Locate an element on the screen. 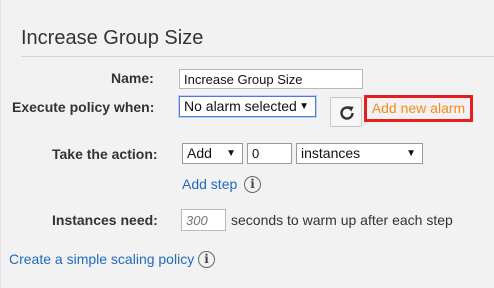  panel-border is located at coordinates (0, 144).